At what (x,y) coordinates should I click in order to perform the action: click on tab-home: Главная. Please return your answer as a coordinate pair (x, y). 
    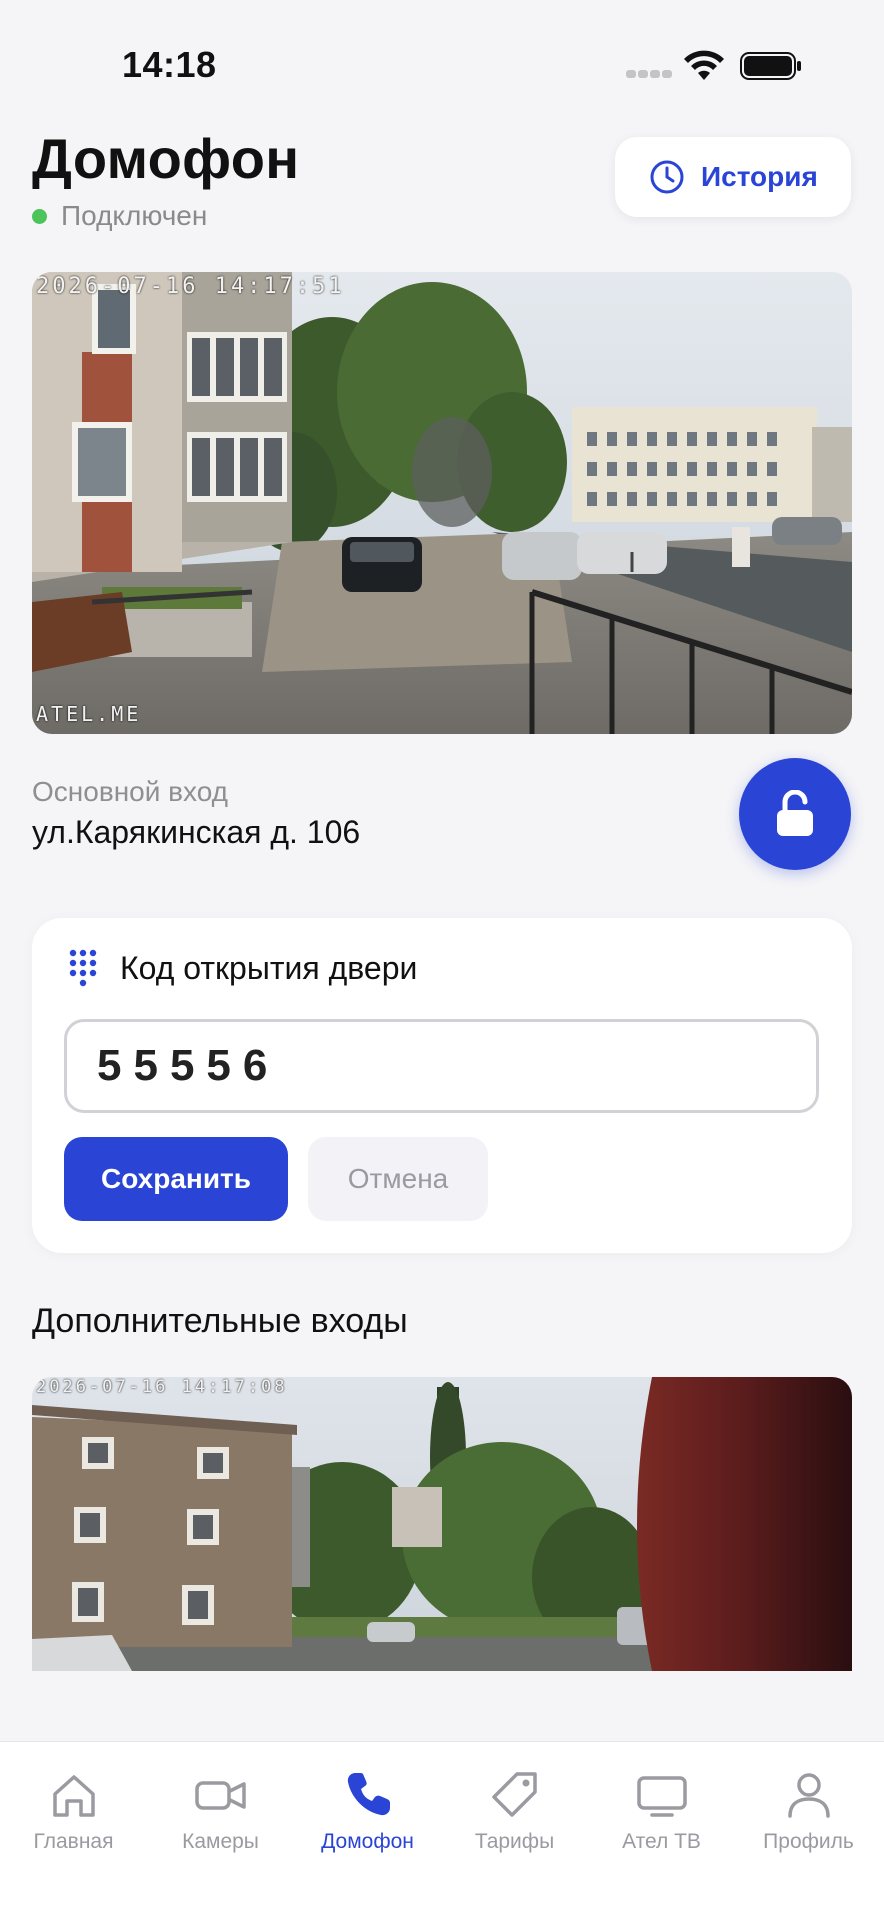
    Looking at the image, I should click on (73, 1811).